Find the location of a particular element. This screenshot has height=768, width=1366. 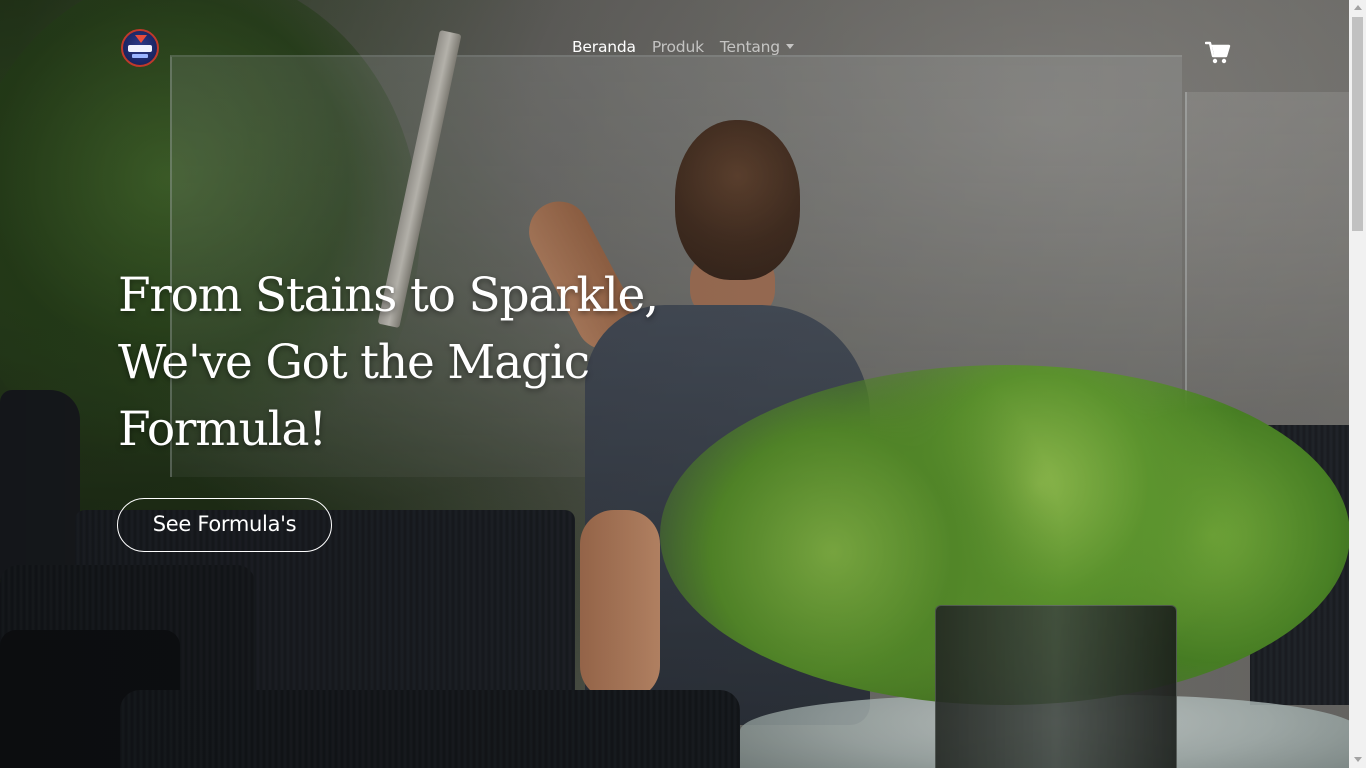

logo-subtext-icon is located at coordinates (140, 56).